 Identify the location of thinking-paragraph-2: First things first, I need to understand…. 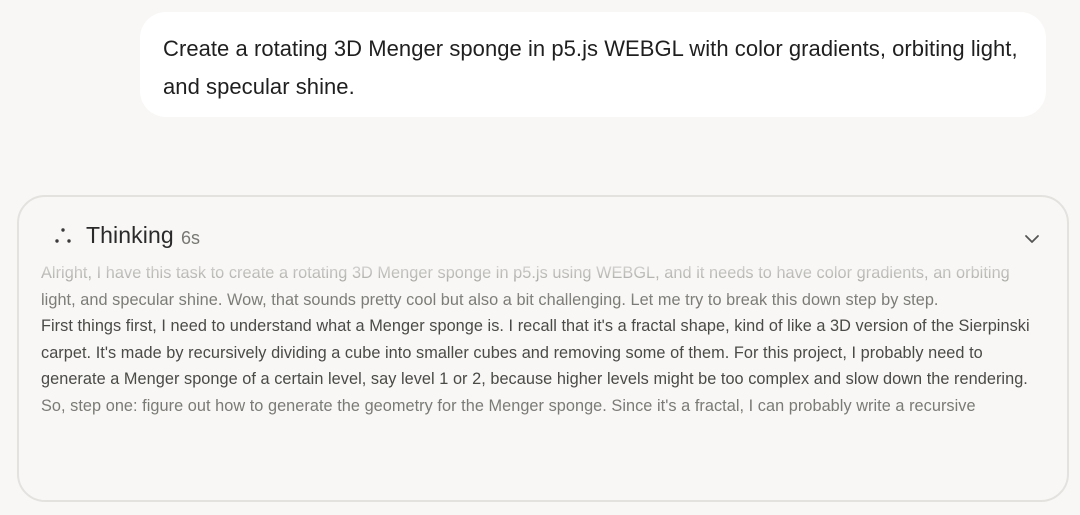
(535, 352).